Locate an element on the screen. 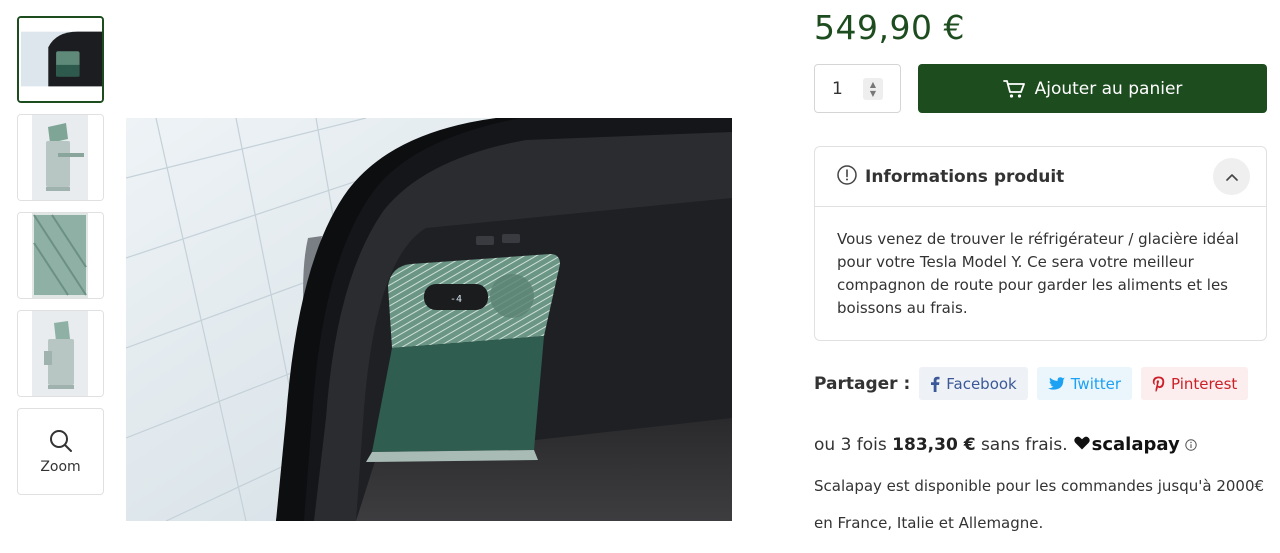 This screenshot has height=553, width=1280. cart-icon is located at coordinates (1013, 89).